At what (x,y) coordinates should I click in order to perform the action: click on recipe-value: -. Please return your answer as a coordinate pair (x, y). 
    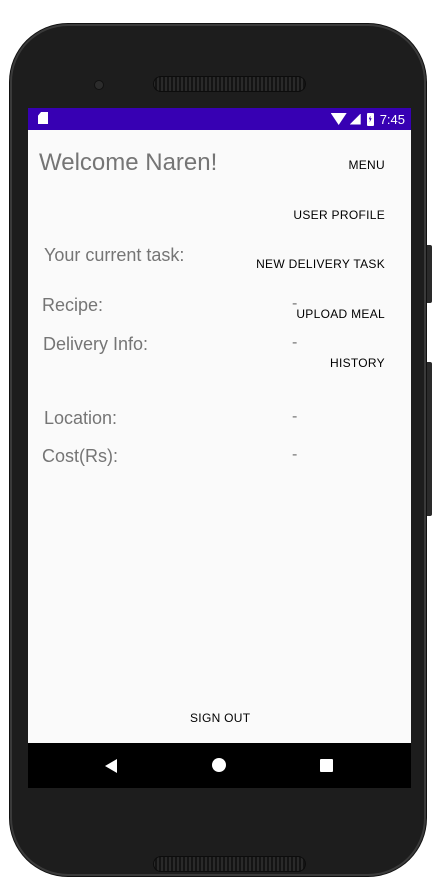
    Looking at the image, I should click on (295, 303).